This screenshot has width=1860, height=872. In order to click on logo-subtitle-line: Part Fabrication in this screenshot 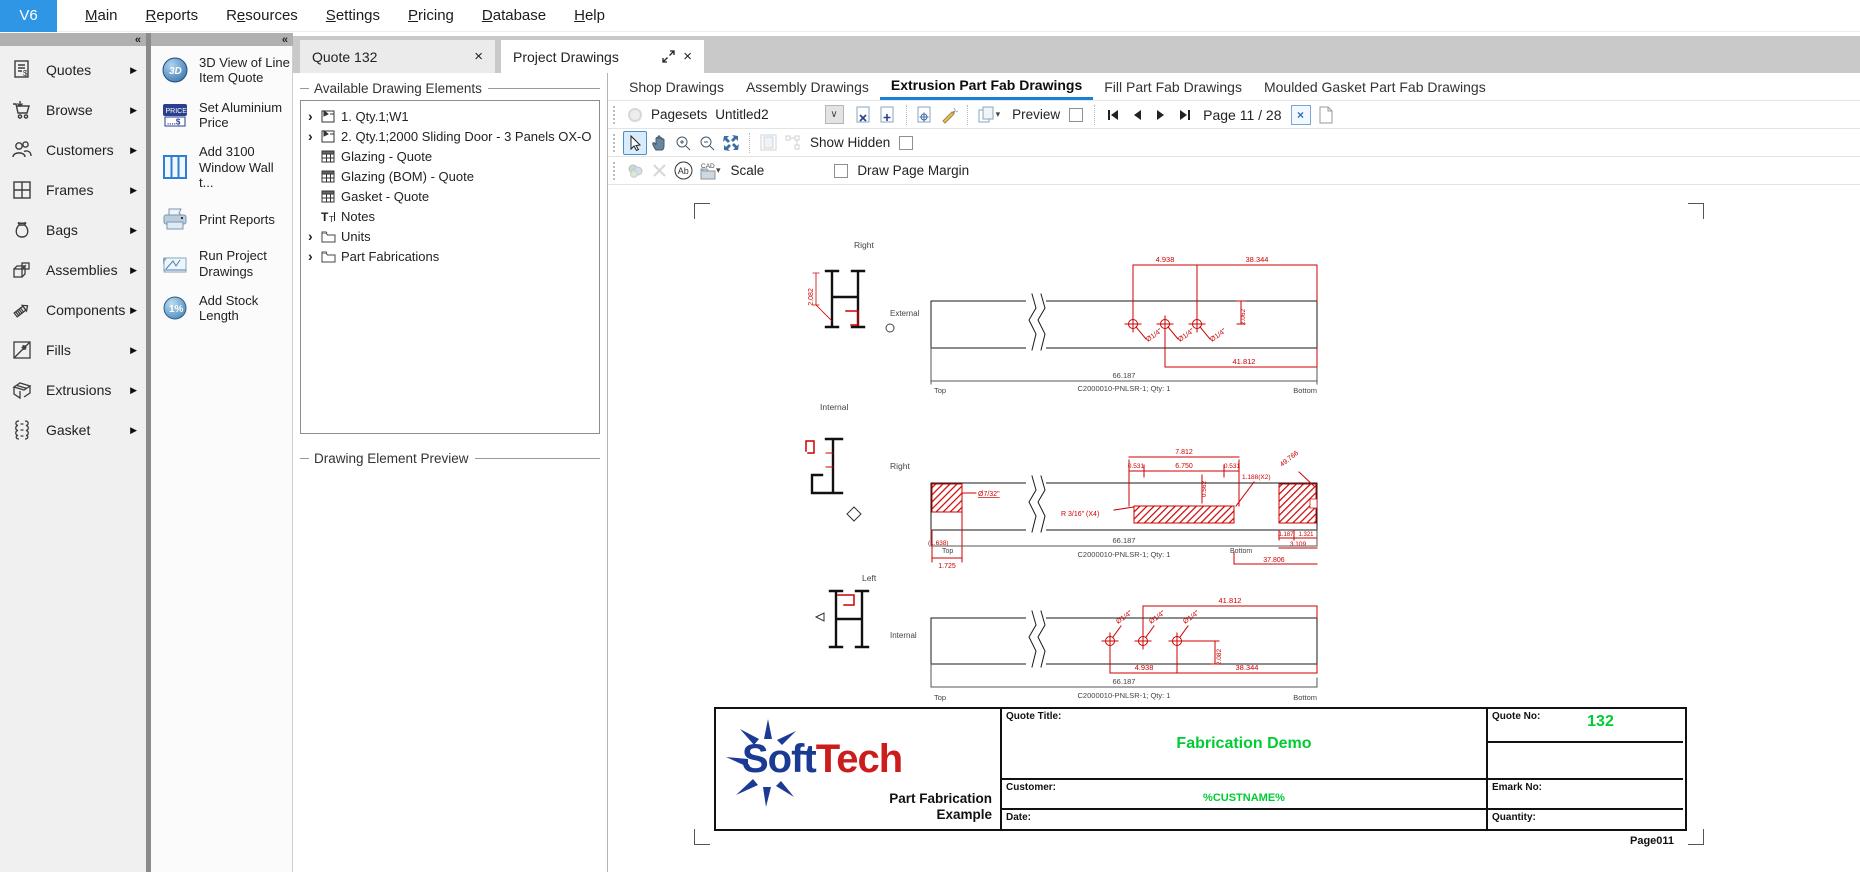, I will do `click(940, 798)`.